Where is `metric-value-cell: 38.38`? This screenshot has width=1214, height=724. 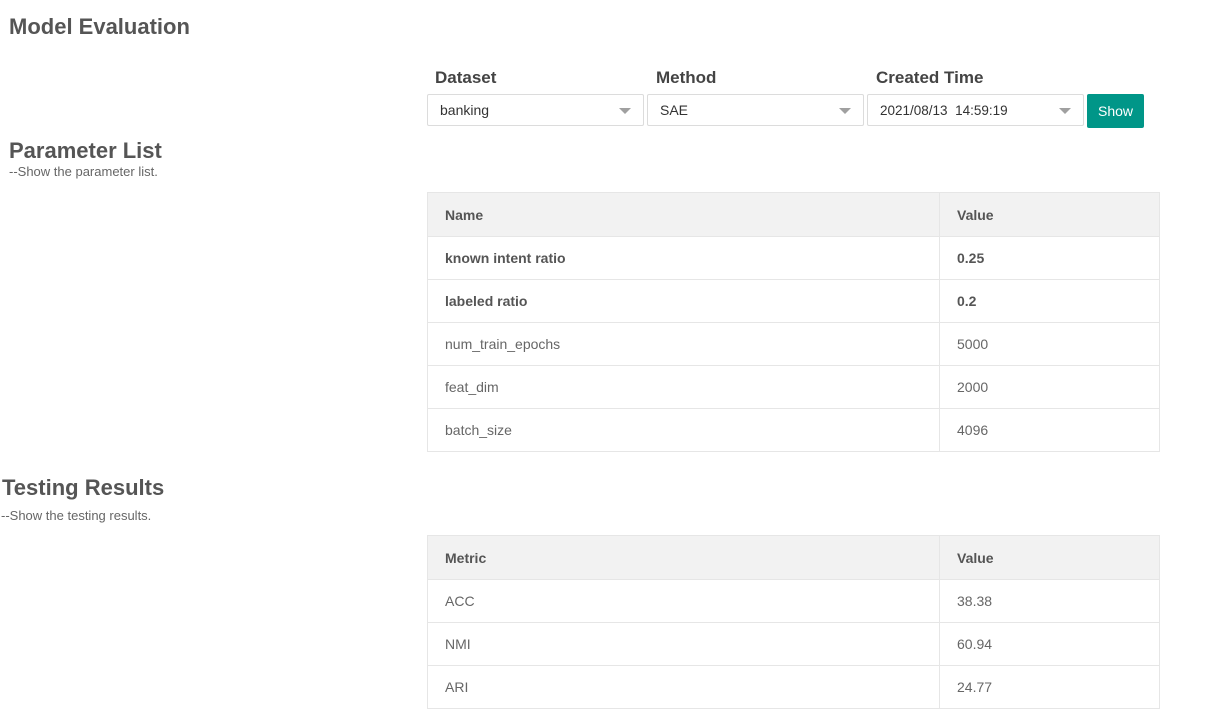
metric-value-cell: 38.38 is located at coordinates (1049, 601).